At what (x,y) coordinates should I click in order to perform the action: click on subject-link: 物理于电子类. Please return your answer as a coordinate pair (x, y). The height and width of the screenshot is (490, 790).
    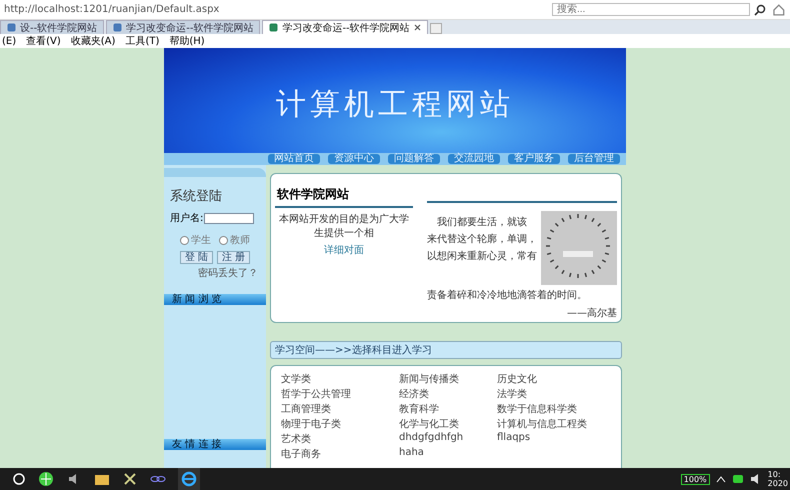
    Looking at the image, I should click on (340, 424).